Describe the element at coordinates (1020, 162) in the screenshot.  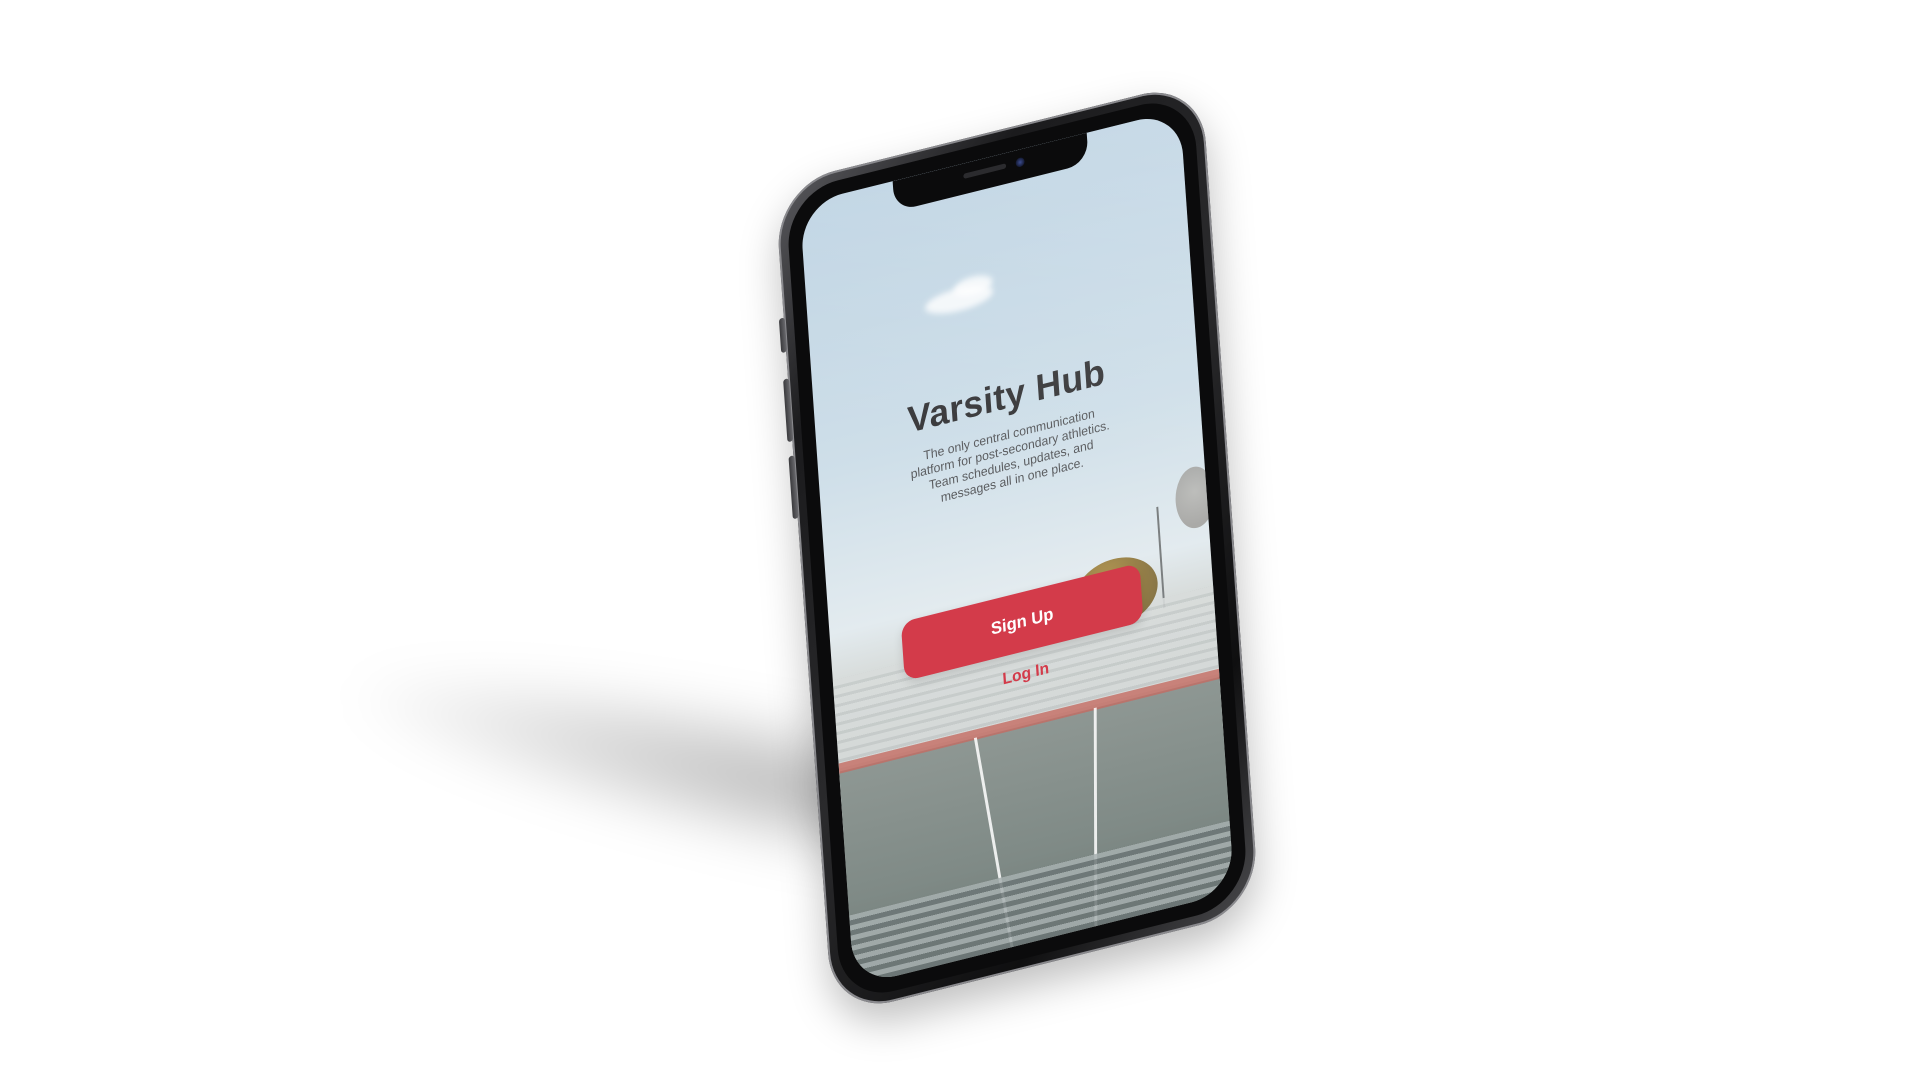
I see `front-camera-icon` at that location.